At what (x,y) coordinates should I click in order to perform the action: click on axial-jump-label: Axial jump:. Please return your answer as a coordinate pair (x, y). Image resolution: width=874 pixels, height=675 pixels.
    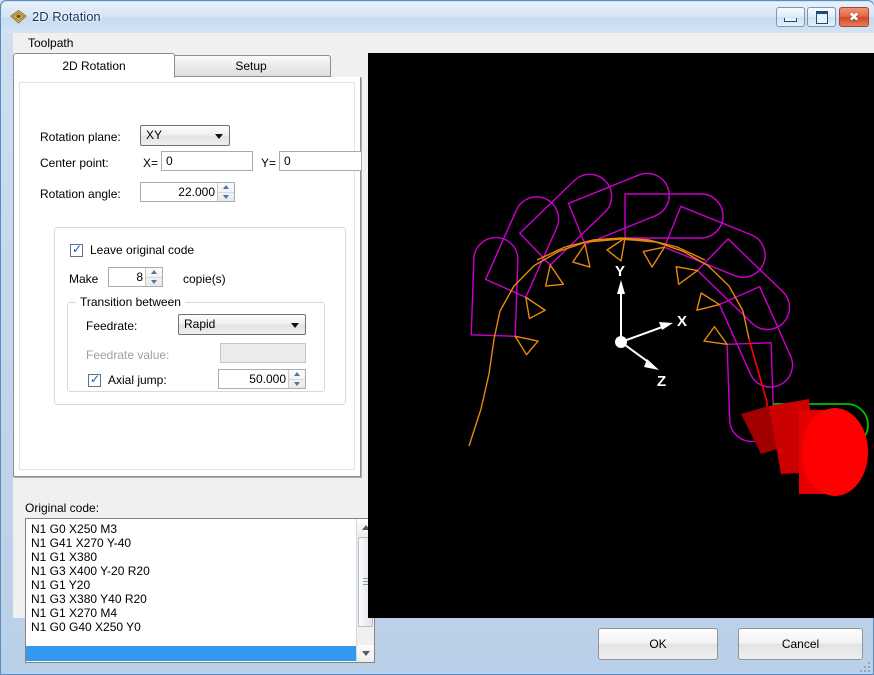
    Looking at the image, I should click on (137, 380).